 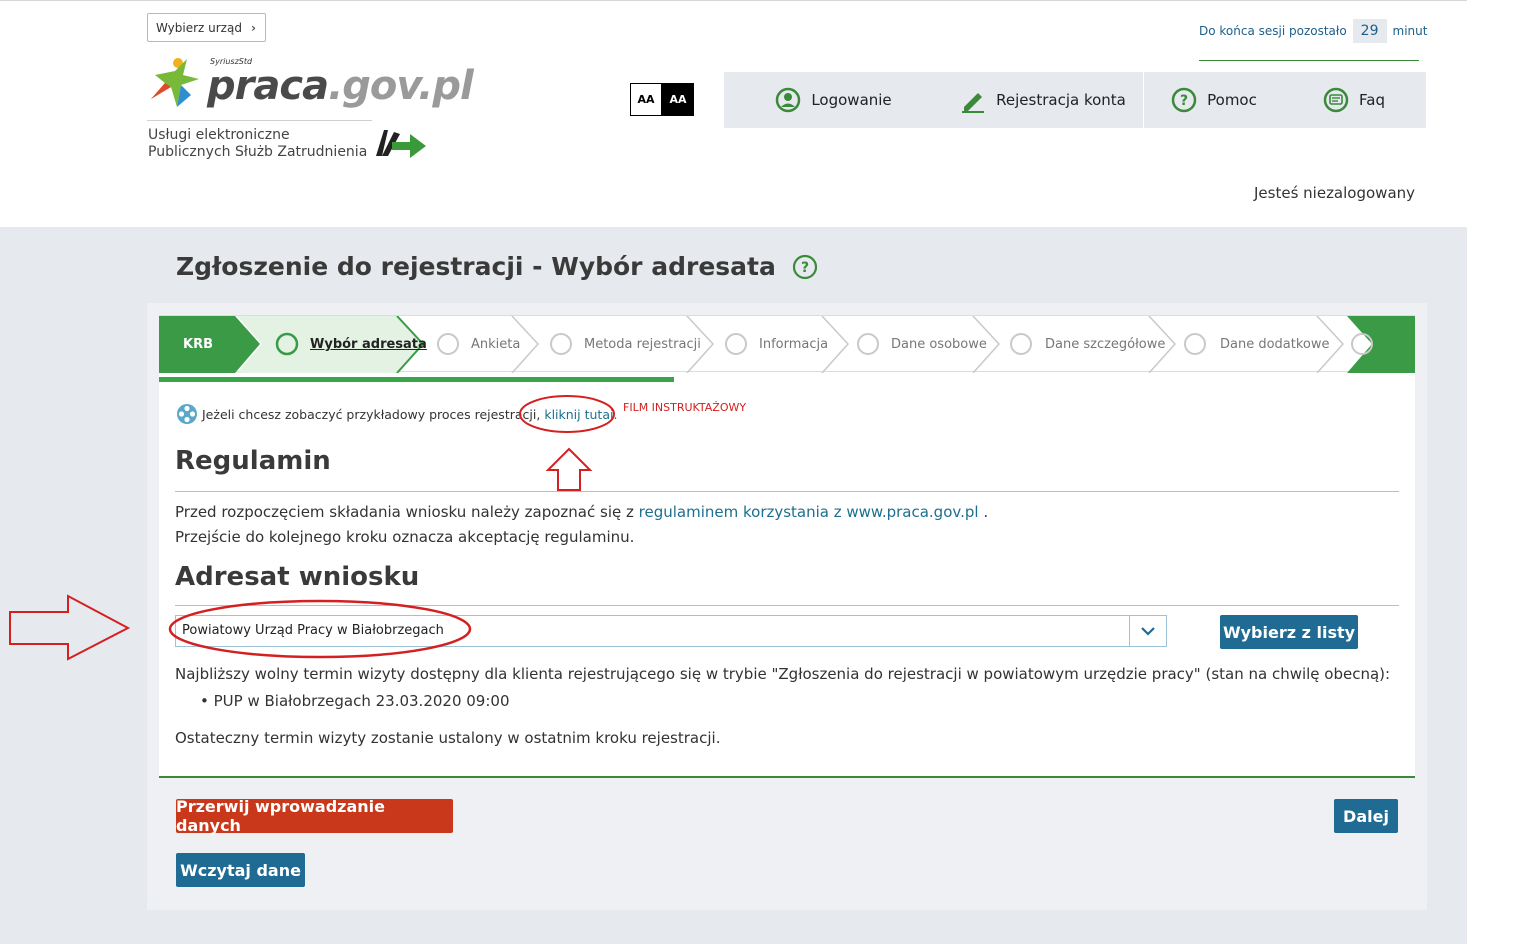 I want to click on steps-progress-bar, so click(x=416, y=379).